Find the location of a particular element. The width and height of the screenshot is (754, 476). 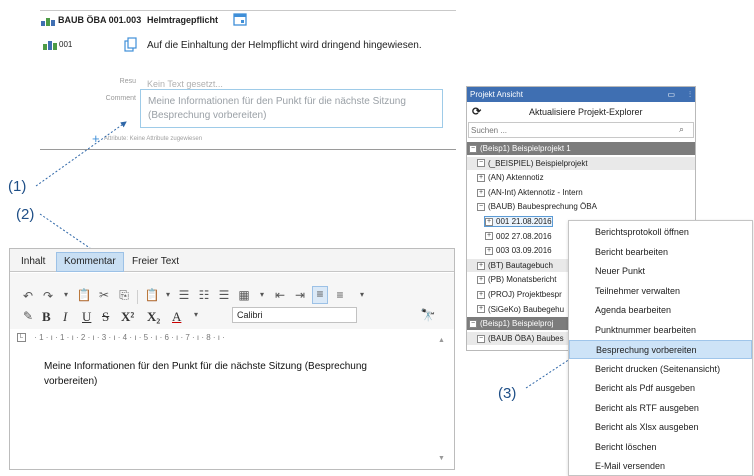

tree-item-label: (PB) Monatsbericht is located at coordinates (522, 280).